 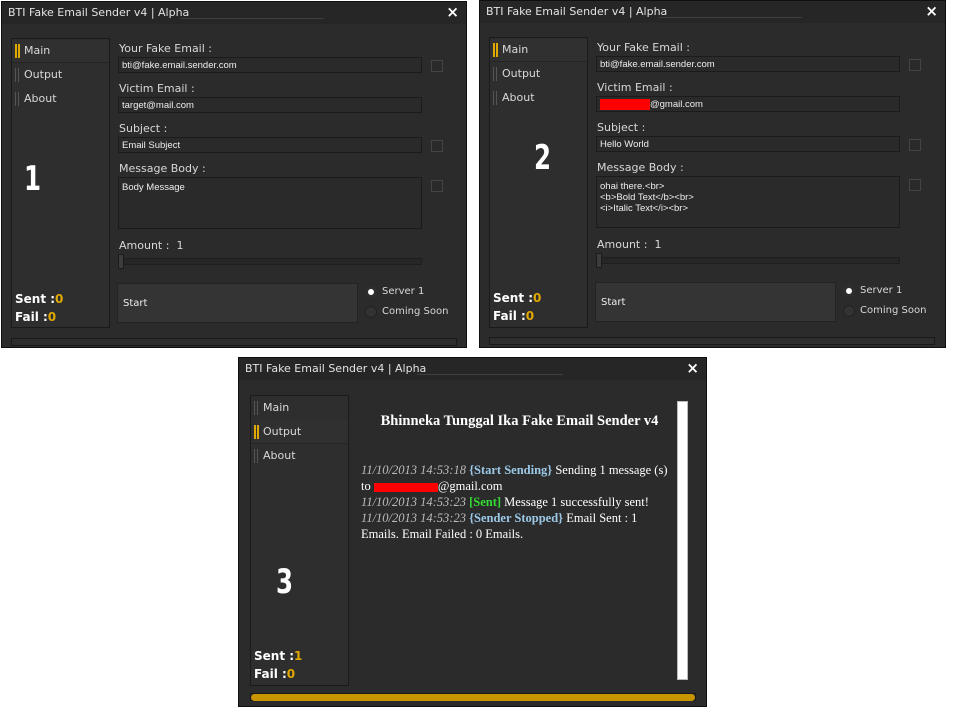 What do you see at coordinates (748, 144) in the screenshot?
I see `subject-input: Hello World` at bounding box center [748, 144].